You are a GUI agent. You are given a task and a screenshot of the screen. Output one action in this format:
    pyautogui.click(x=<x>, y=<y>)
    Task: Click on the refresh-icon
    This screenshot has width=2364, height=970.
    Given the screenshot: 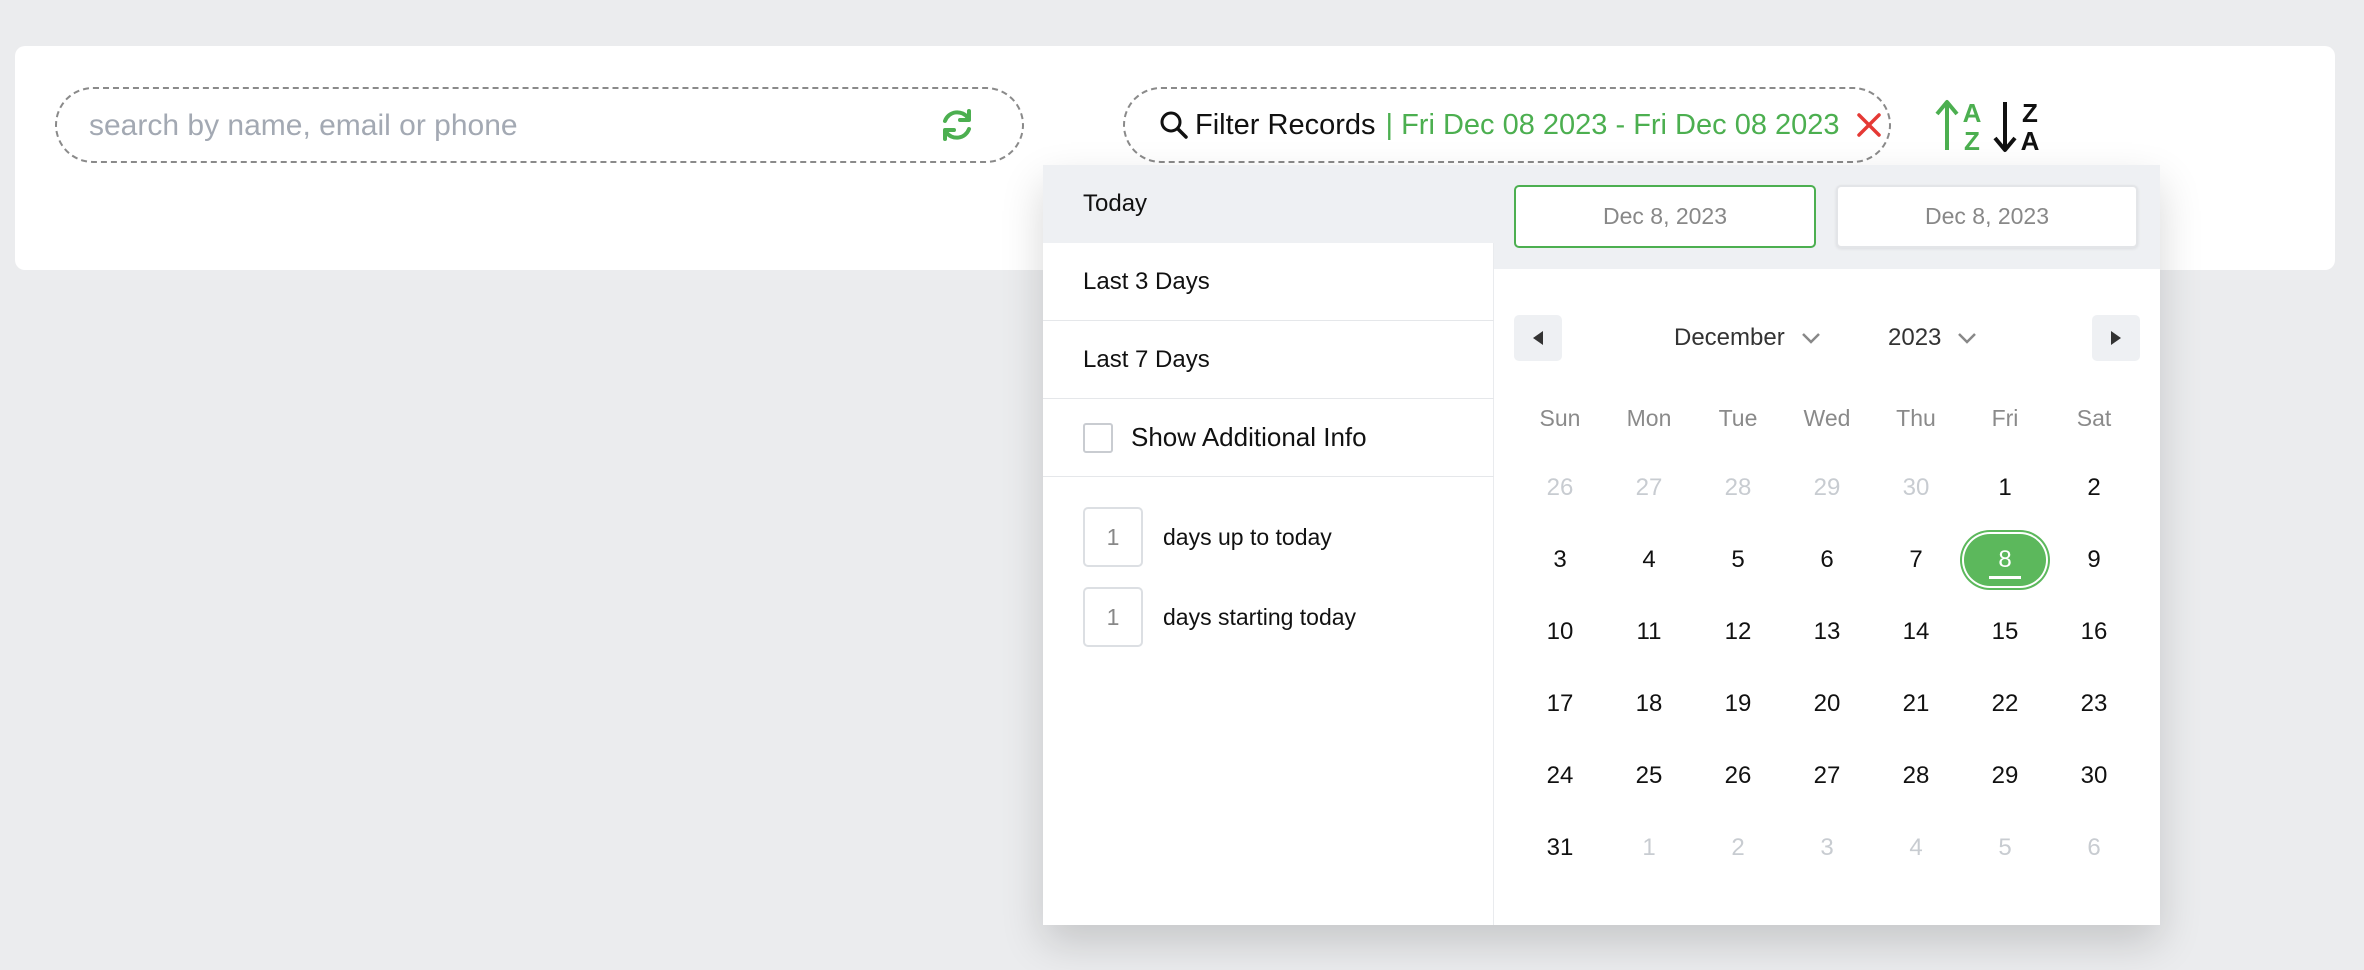 What is the action you would take?
    pyautogui.click(x=957, y=125)
    